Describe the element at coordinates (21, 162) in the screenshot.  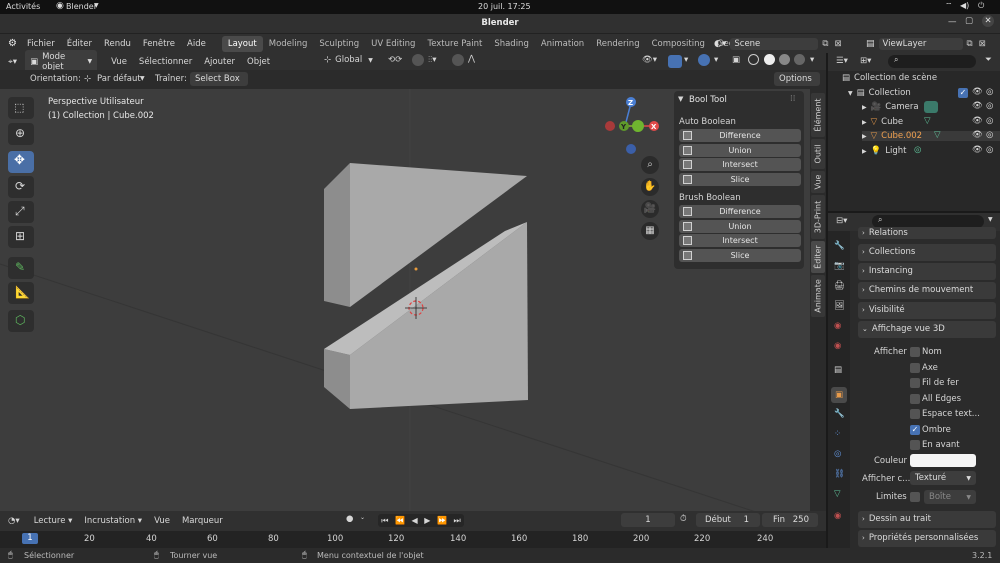
I see `move-tool: ✥` at that location.